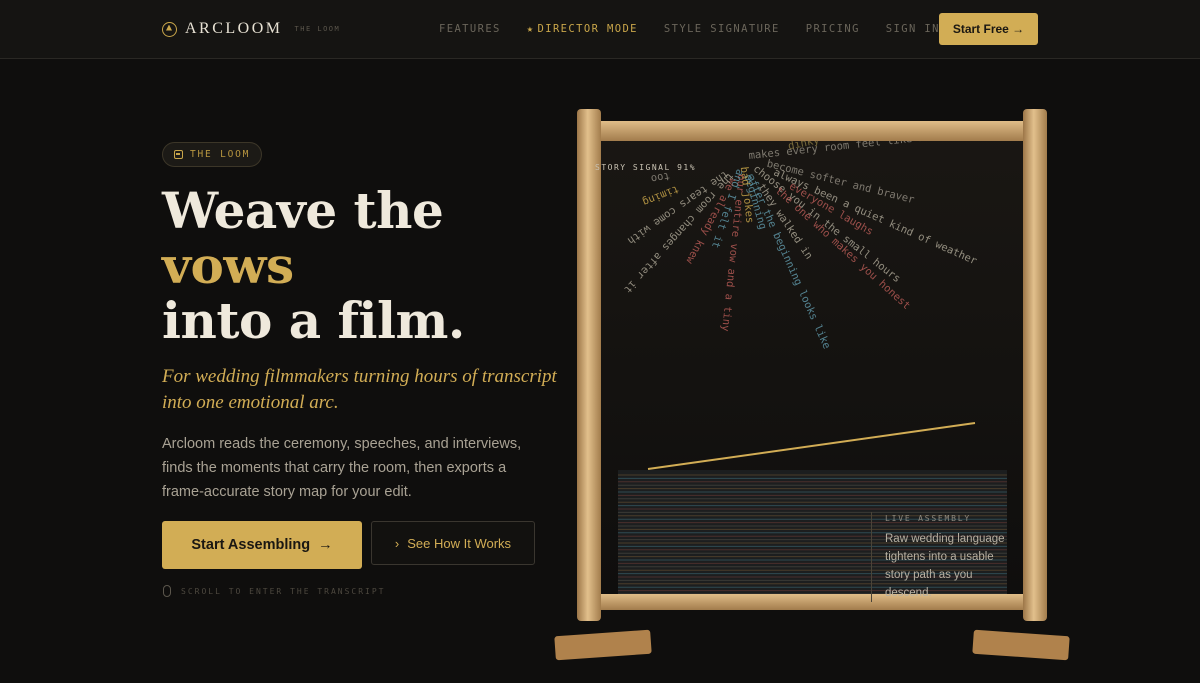 Image resolution: width=1200 pixels, height=683 pixels. I want to click on headline-line-1: Weave the, so click(303, 210).